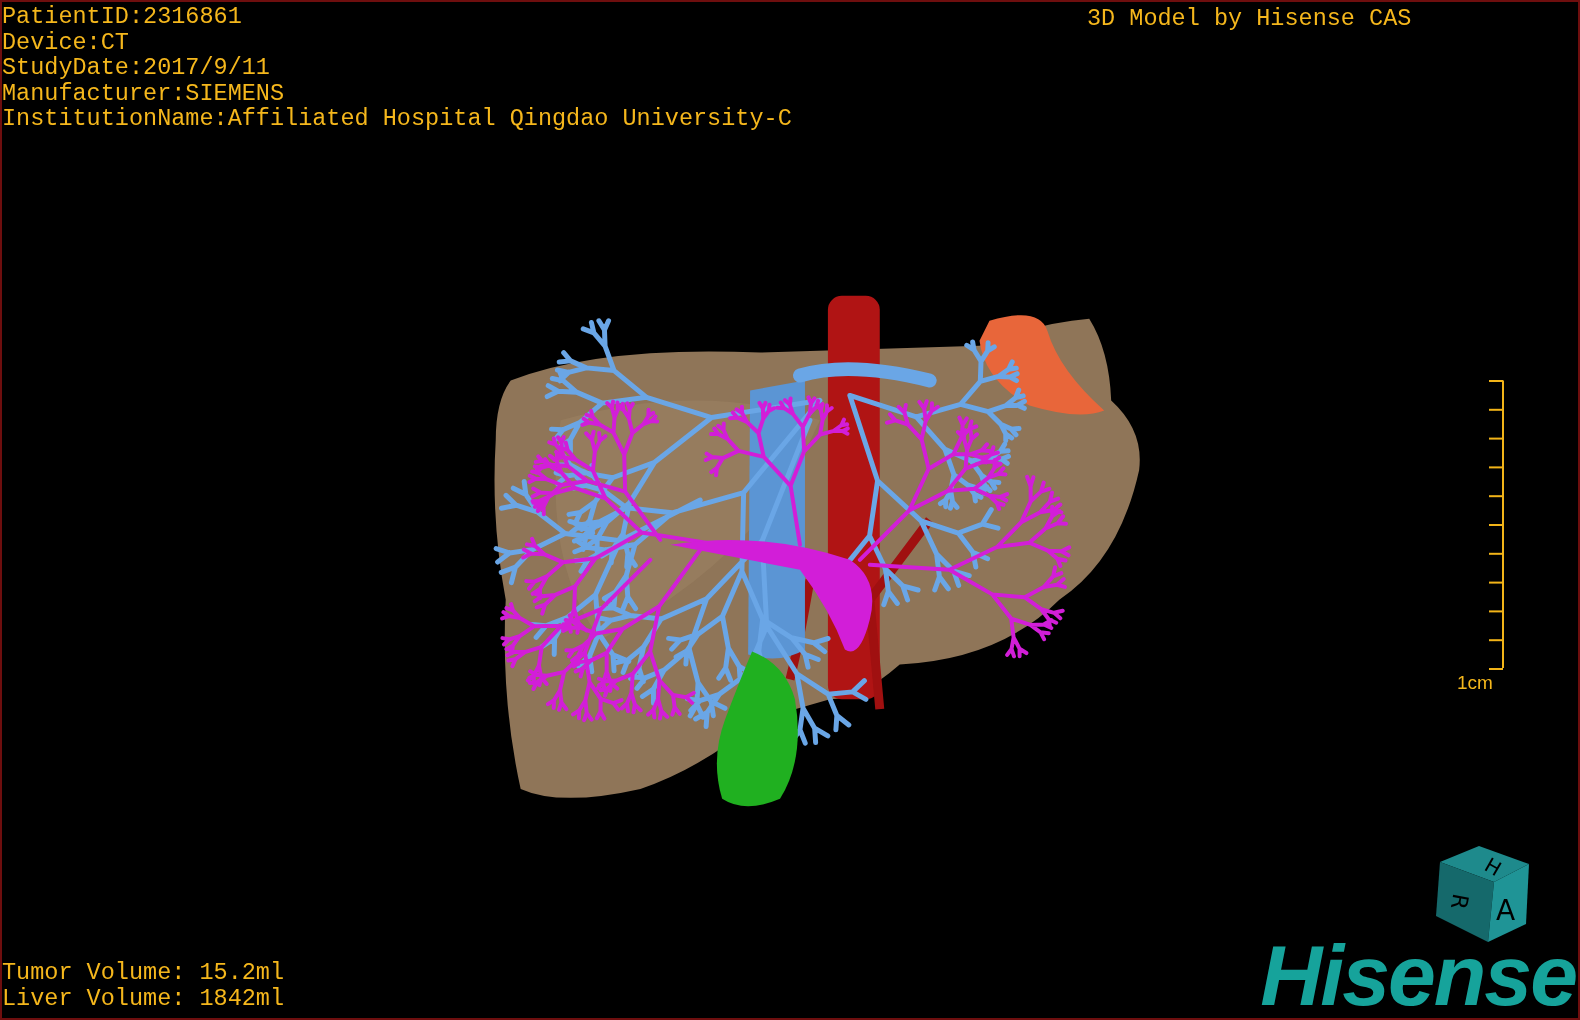 The width and height of the screenshot is (1580, 1020). I want to click on volume-text: Tumor Volume: 15.2ml, so click(143, 973).